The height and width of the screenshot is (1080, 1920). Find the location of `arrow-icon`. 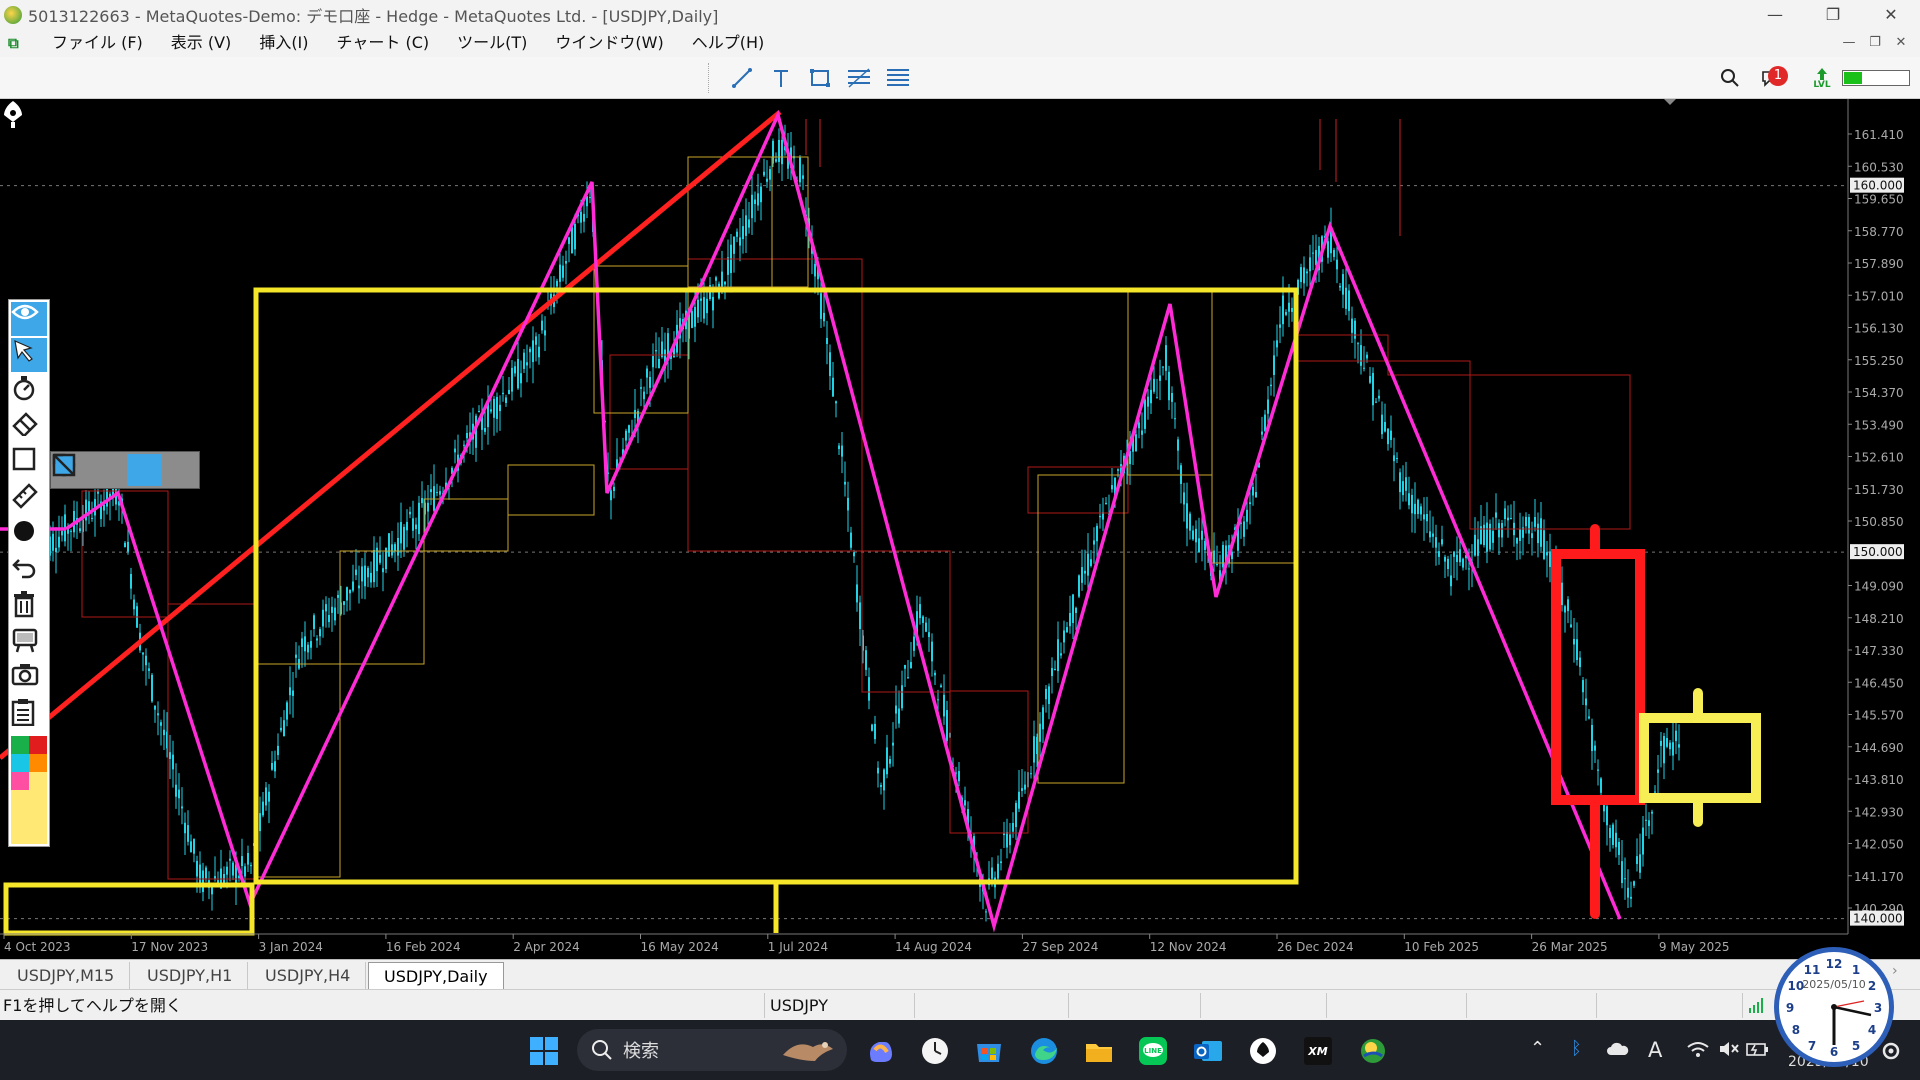

arrow-icon is located at coordinates (125, 469).